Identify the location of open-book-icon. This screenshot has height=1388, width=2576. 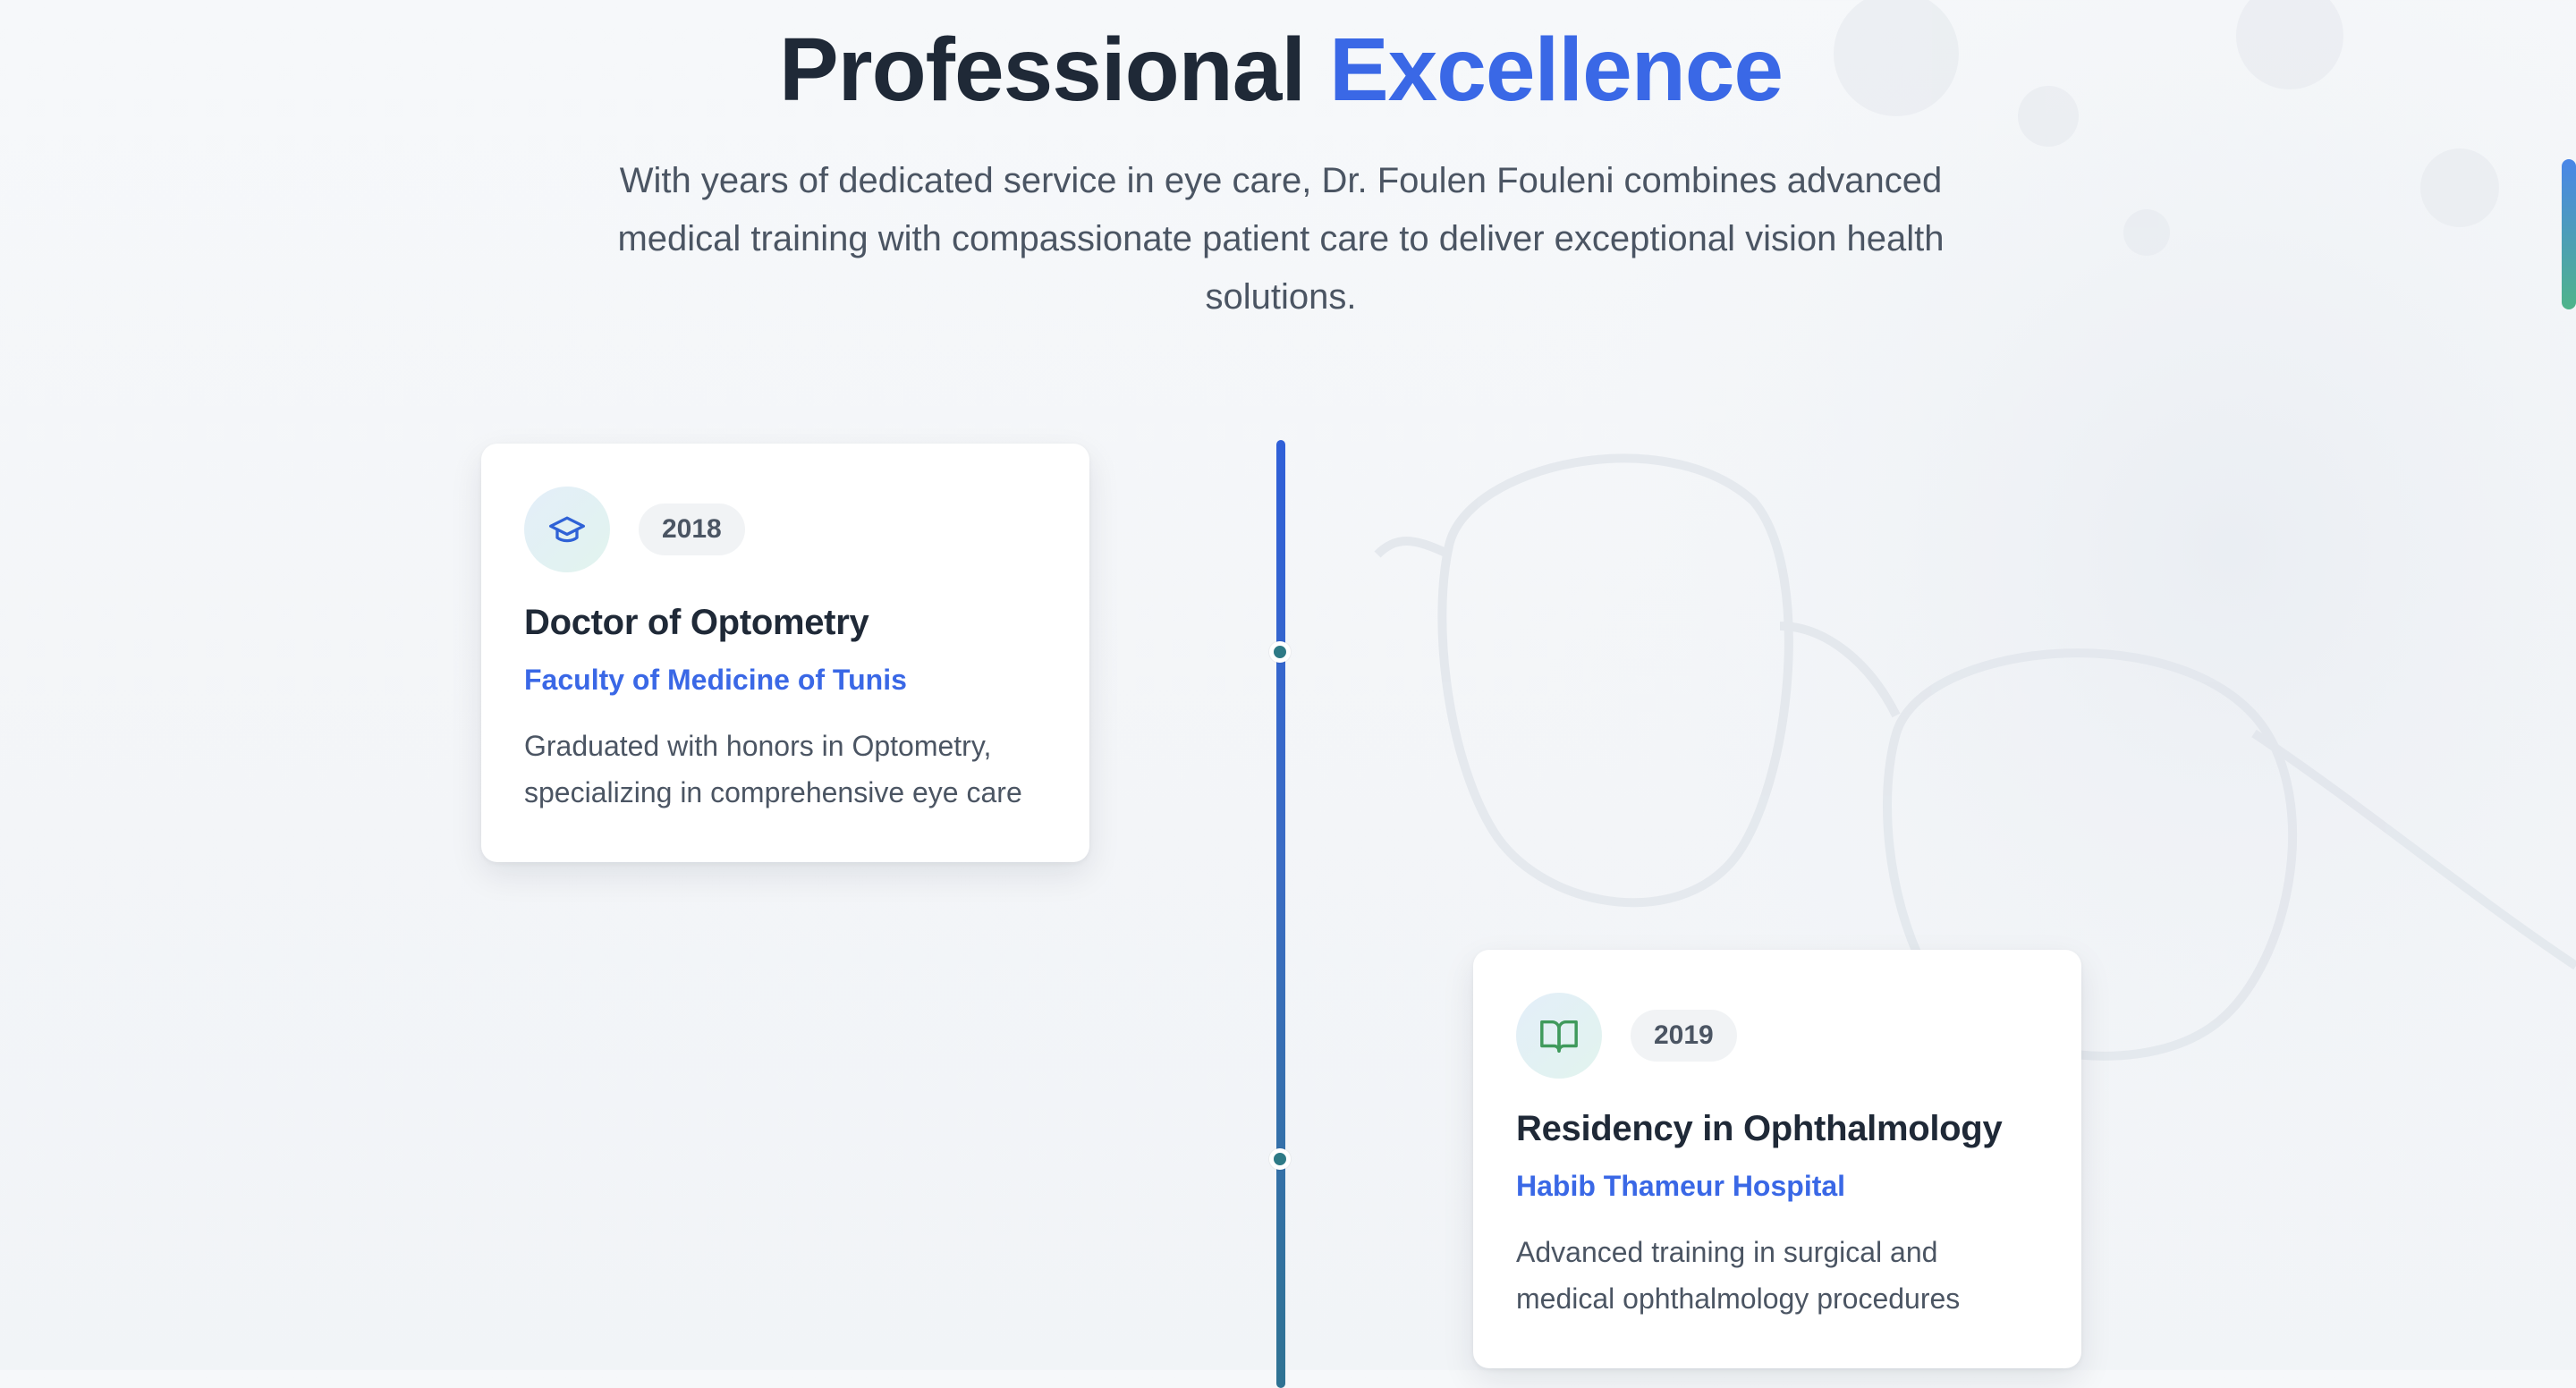
(1559, 1036).